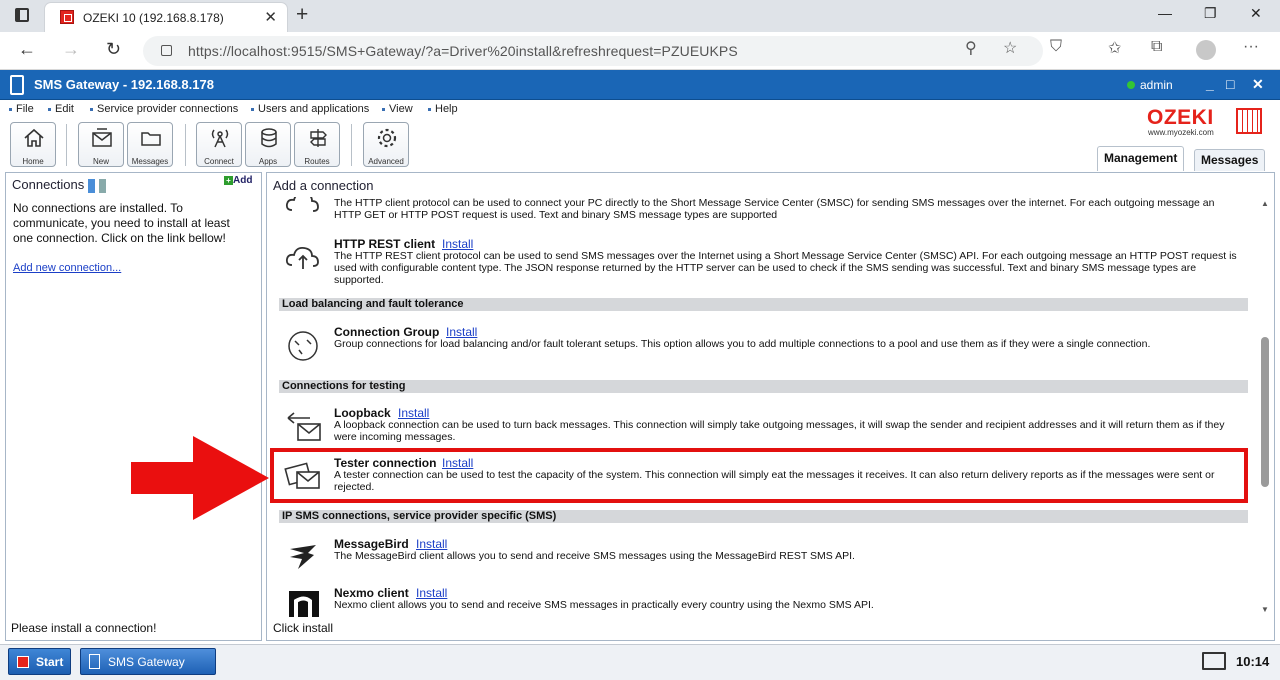  What do you see at coordinates (67, 17) in the screenshot?
I see `favicon-icon` at bounding box center [67, 17].